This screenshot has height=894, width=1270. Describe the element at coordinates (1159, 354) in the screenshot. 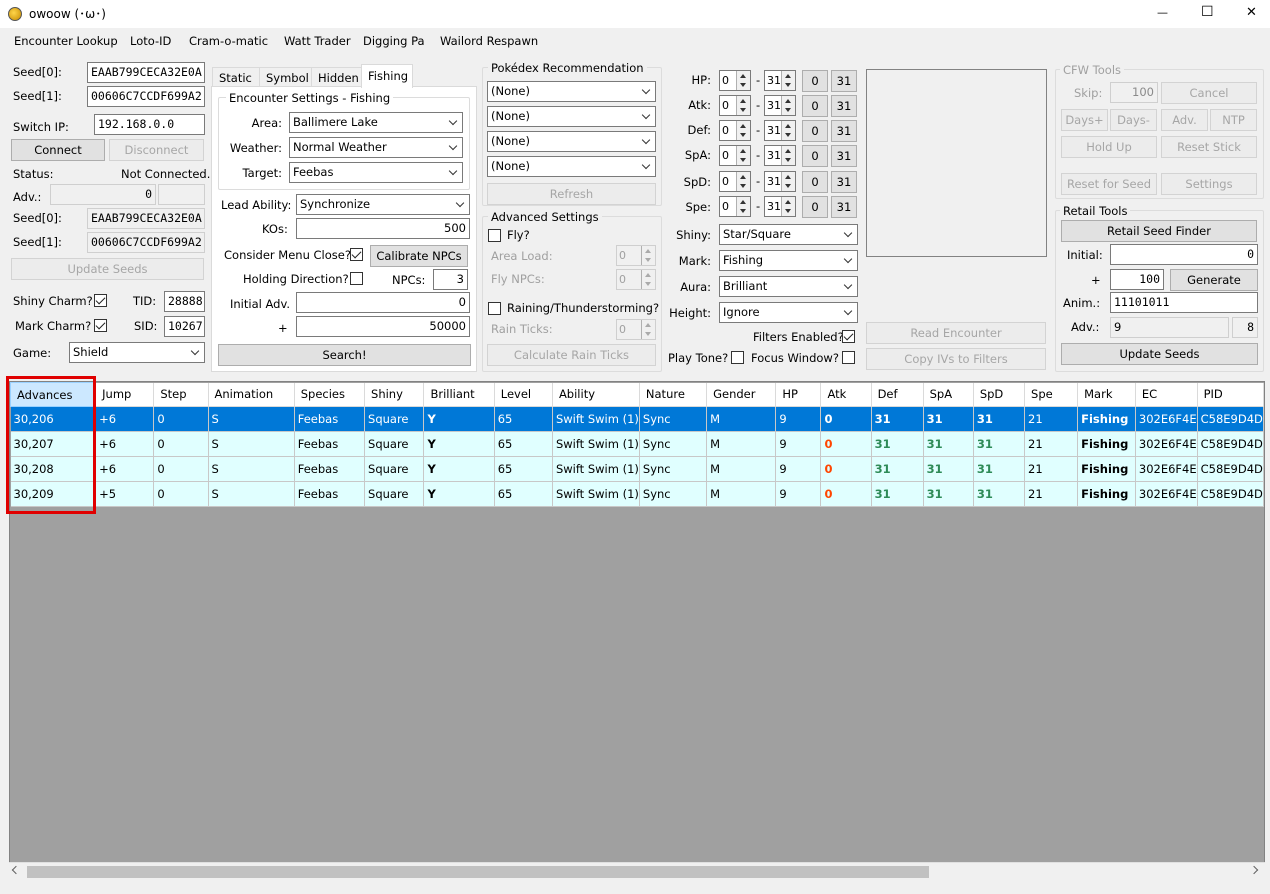

I see `retail-update-seeds-button: Update Seeds` at that location.